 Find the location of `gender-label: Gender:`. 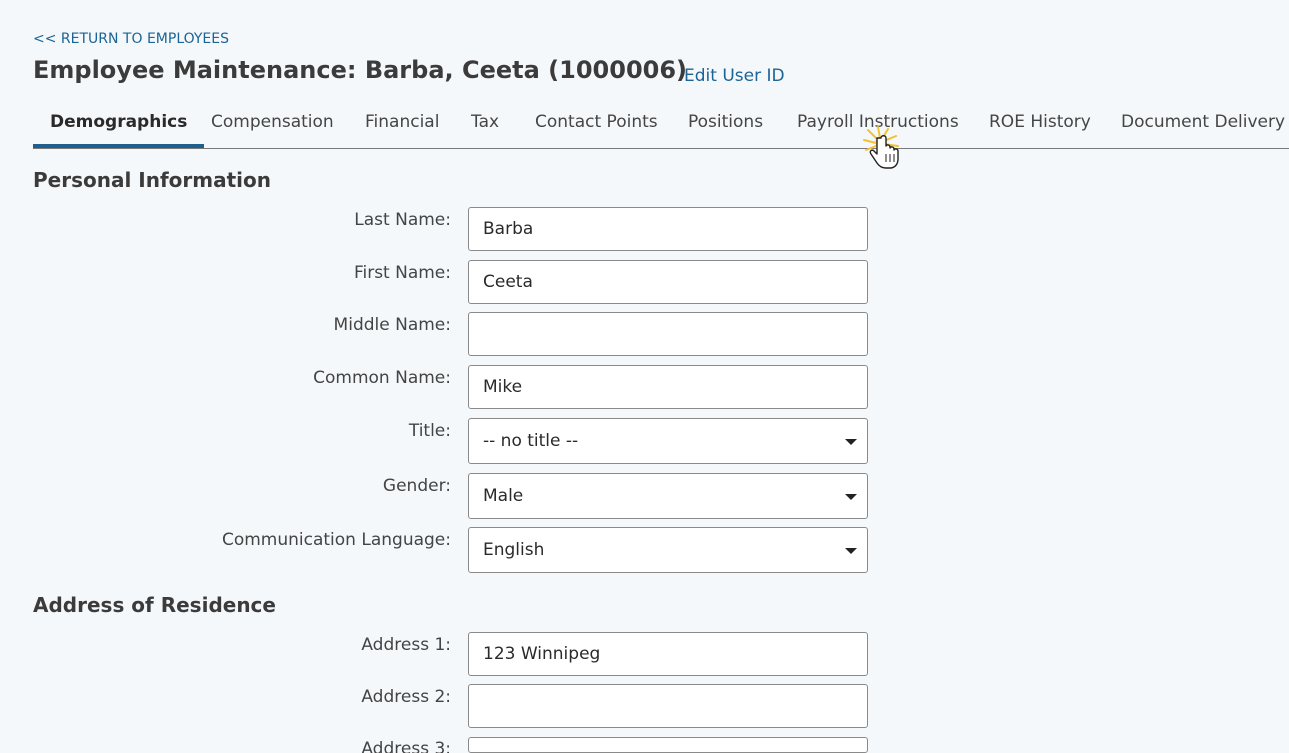

gender-label: Gender: is located at coordinates (416, 486).